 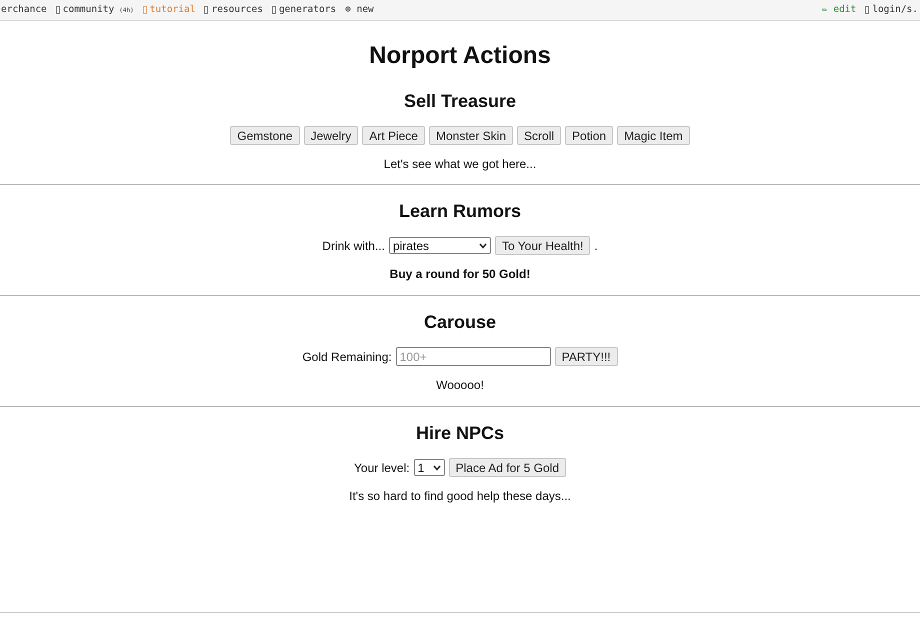 I want to click on section-heading: Carouse, so click(x=460, y=322).